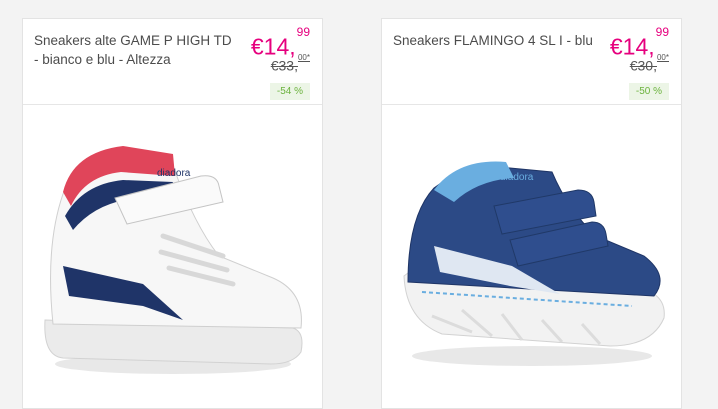 The height and width of the screenshot is (409, 718). What do you see at coordinates (648, 91) in the screenshot?
I see `discount-badge: -50 %` at bounding box center [648, 91].